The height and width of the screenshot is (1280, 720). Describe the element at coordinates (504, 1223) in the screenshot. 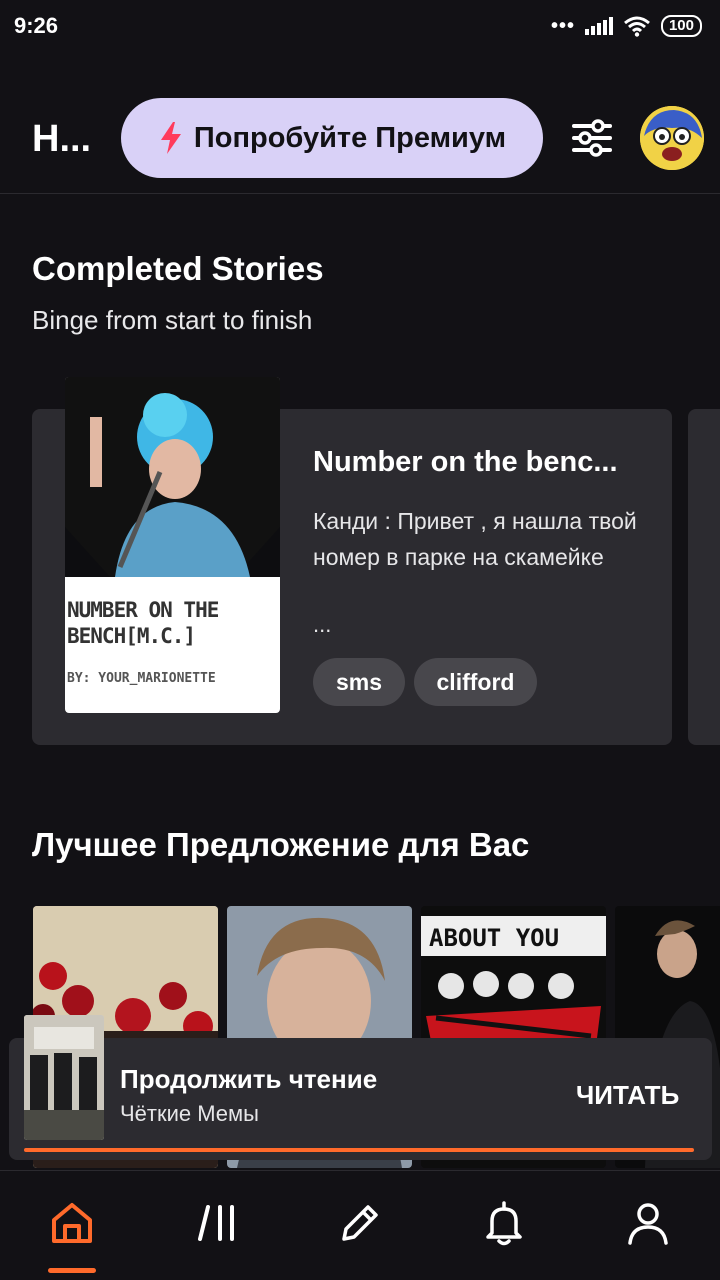

I see `bell-icon` at that location.